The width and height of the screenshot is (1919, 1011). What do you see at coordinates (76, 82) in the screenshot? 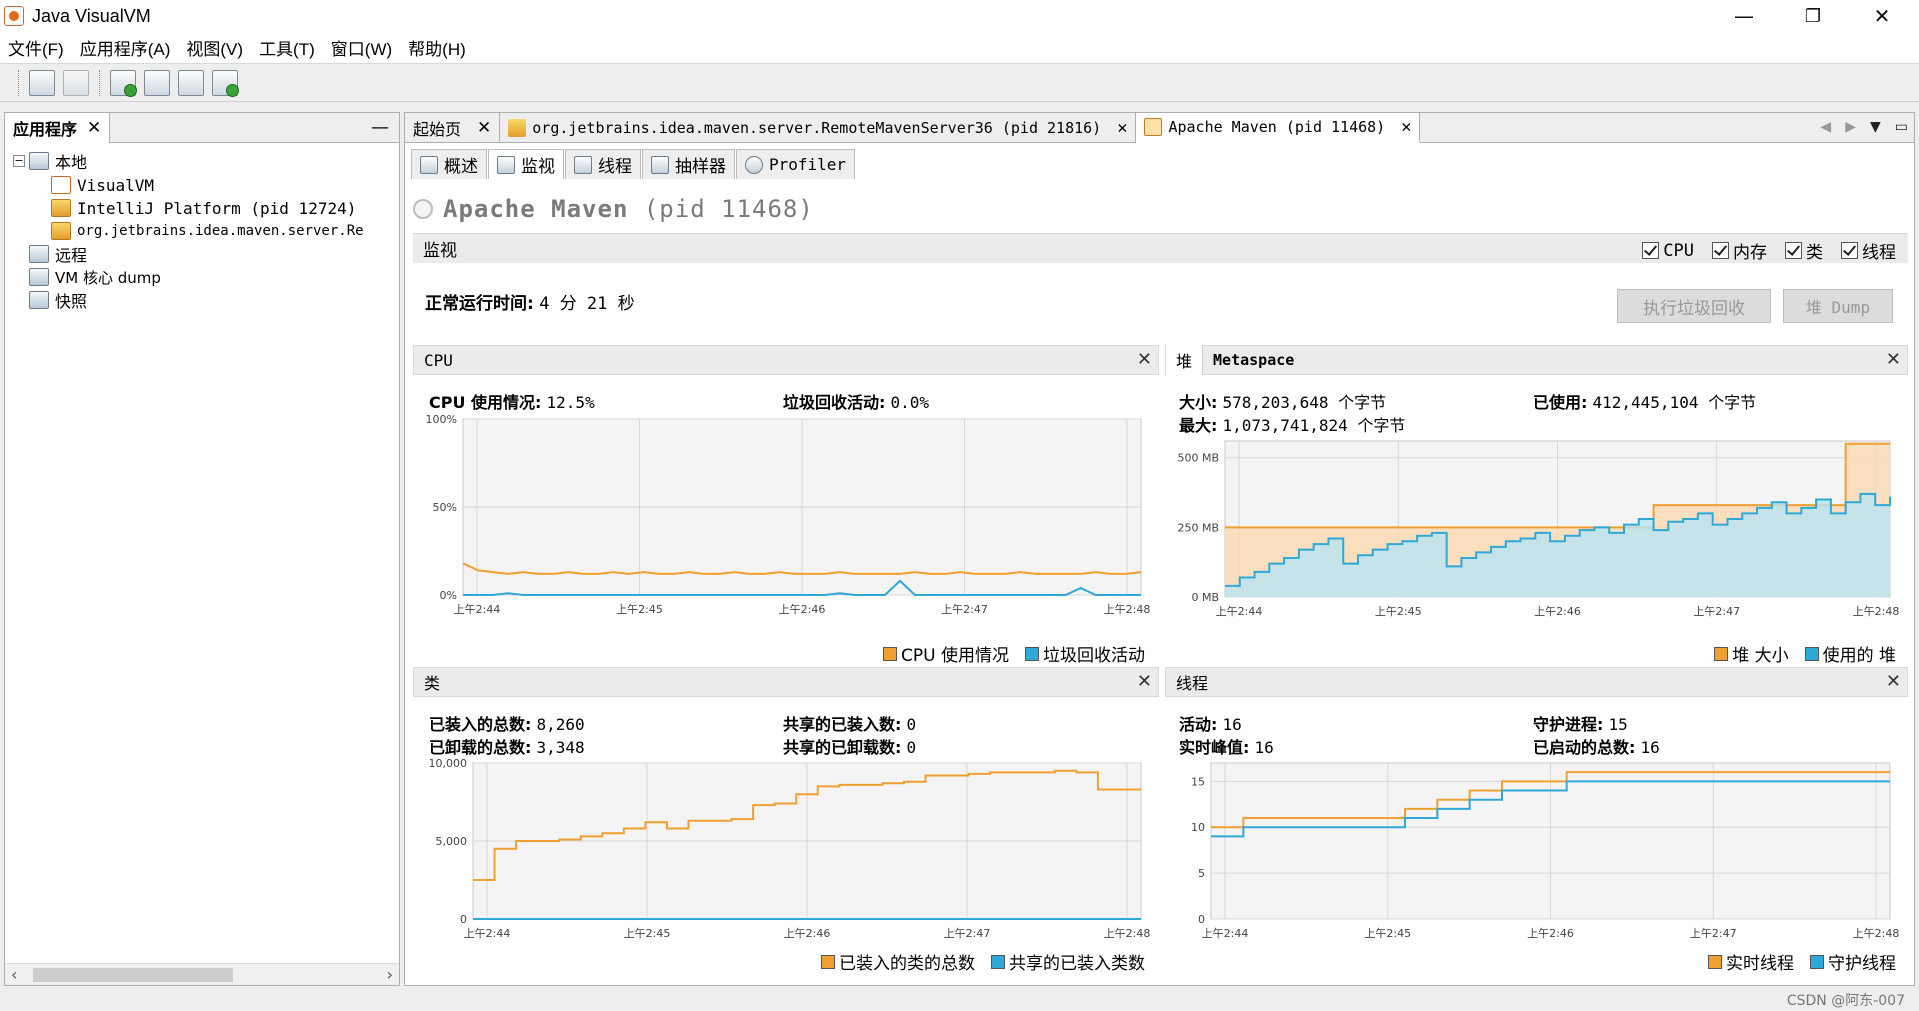
I see `save-icon` at bounding box center [76, 82].